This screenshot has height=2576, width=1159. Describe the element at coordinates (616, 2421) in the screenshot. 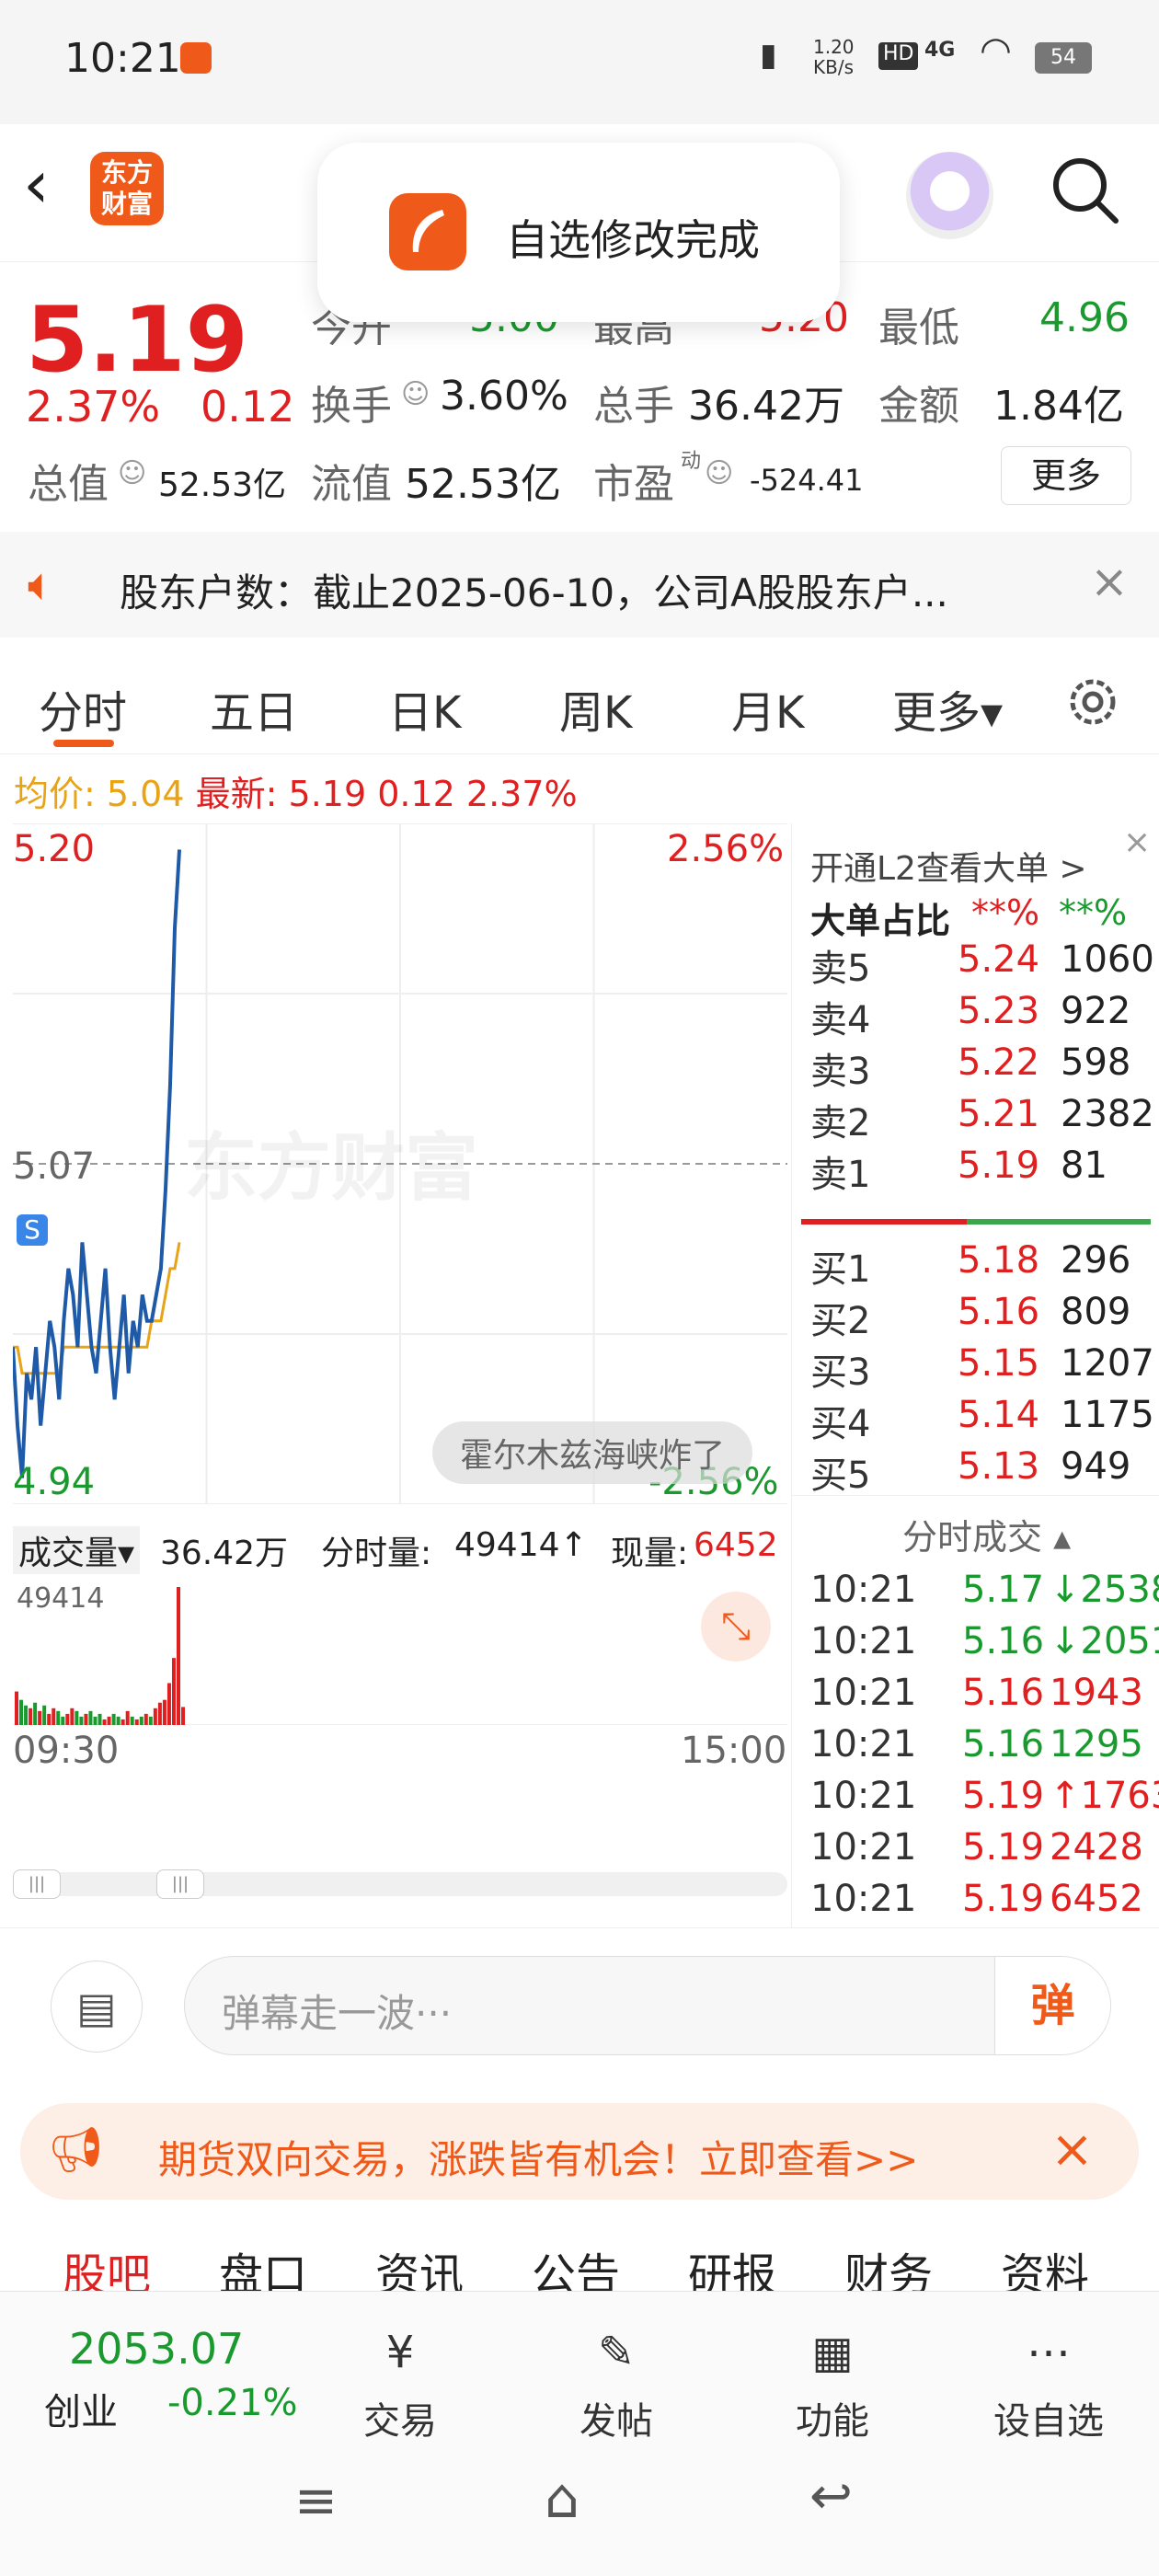

I see `nav-post-label: 发帖` at that location.